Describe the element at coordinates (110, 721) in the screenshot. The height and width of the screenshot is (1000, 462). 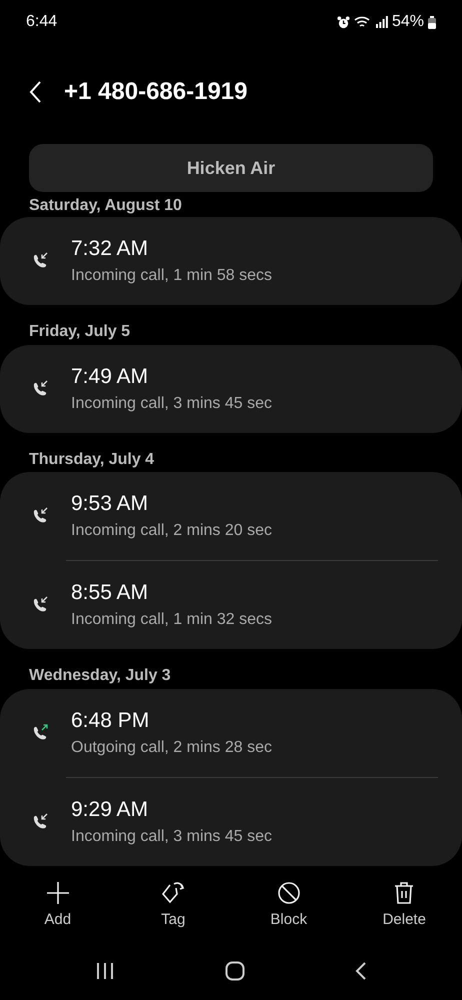
I see `call-time: 6:48 PM` at that location.